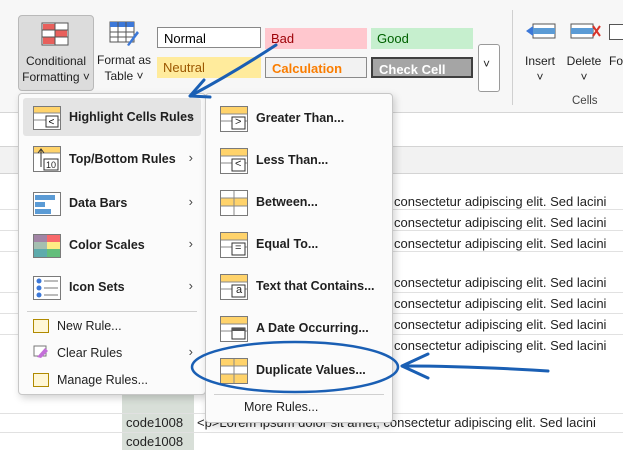 This screenshot has width=623, height=450. I want to click on menu-item-highlight-cells-rules: < Highlight Cells Rules ›, so click(112, 117).